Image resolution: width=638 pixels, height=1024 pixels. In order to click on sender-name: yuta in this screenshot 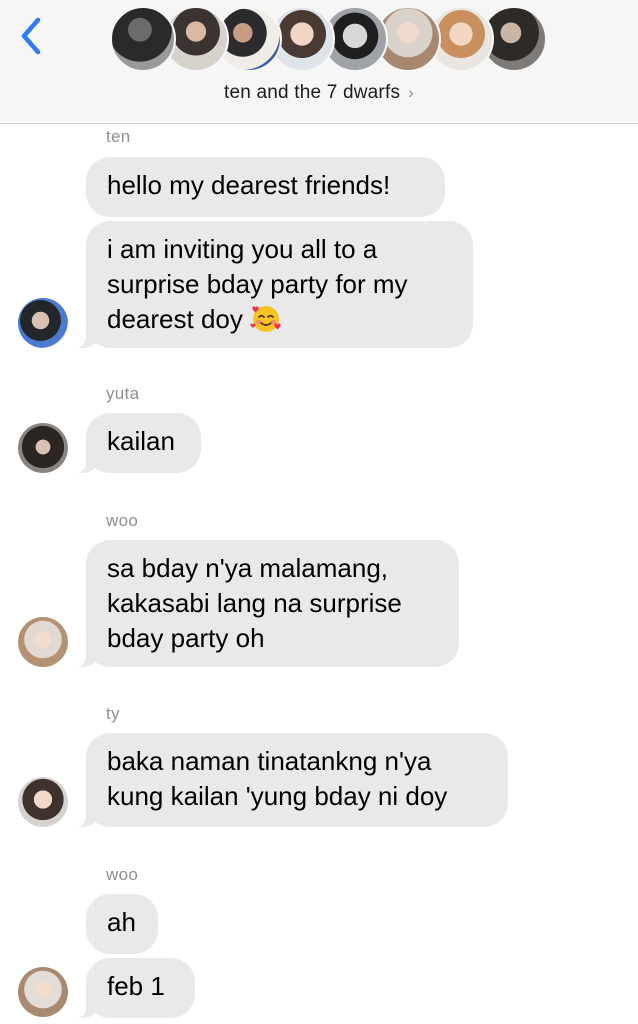, I will do `click(123, 393)`.